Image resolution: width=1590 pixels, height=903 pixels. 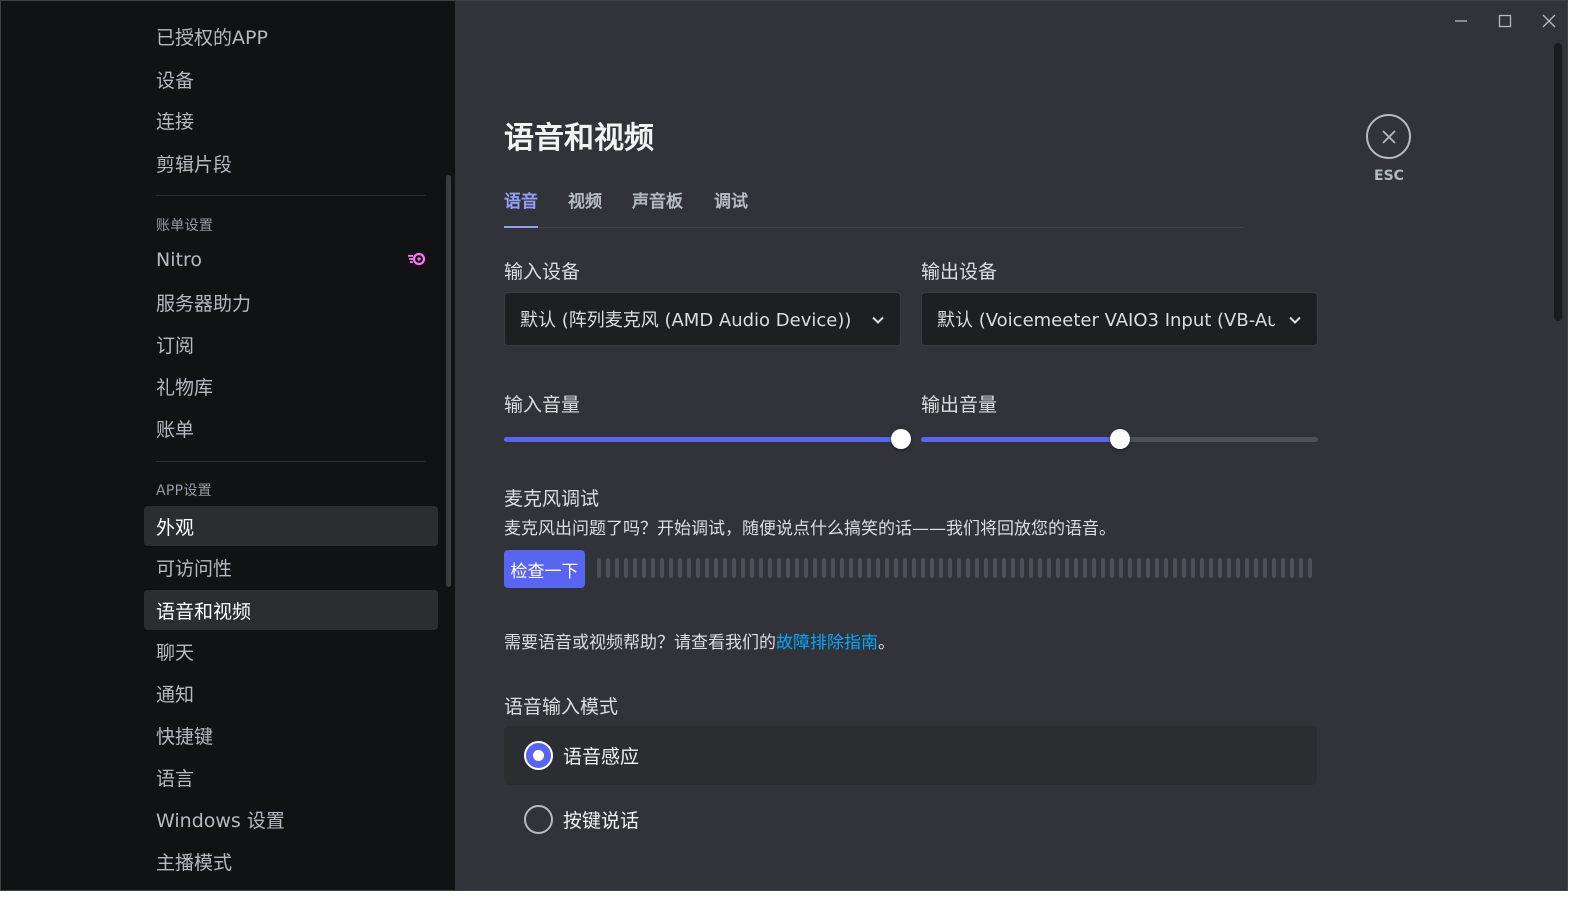 I want to click on help-text: 需要语音或视频帮助？请查看我们的故障排除指南。, so click(x=699, y=640).